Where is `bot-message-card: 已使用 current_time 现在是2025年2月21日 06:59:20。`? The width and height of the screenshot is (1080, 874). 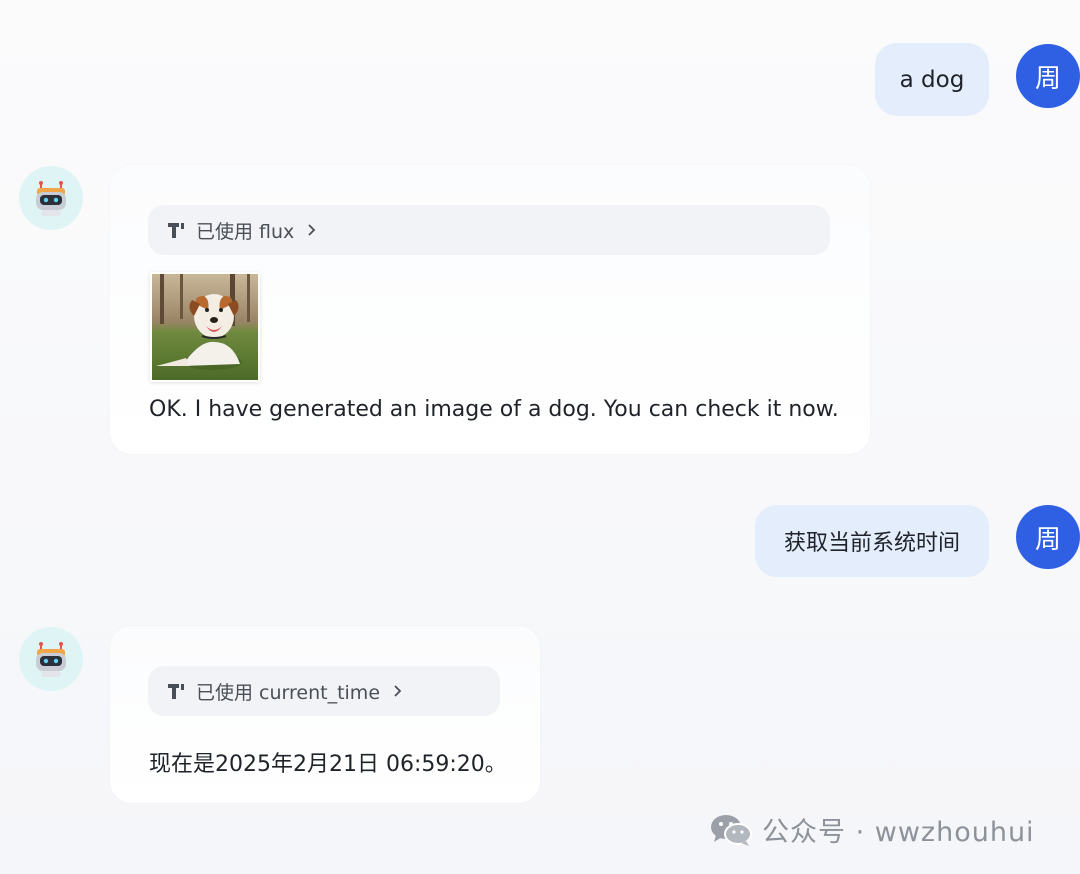
bot-message-card: 已使用 current_time 现在是2025年2月21日 06:59:20。 is located at coordinates (325, 714).